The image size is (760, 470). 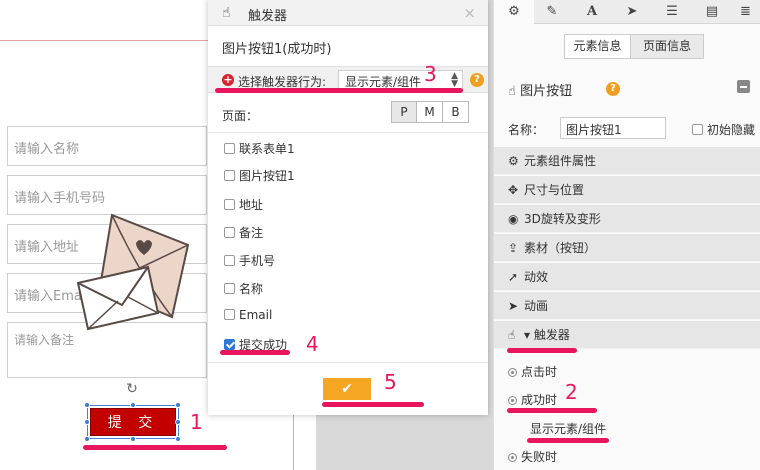 I want to click on name-input: 图片按钮1, so click(x=613, y=128).